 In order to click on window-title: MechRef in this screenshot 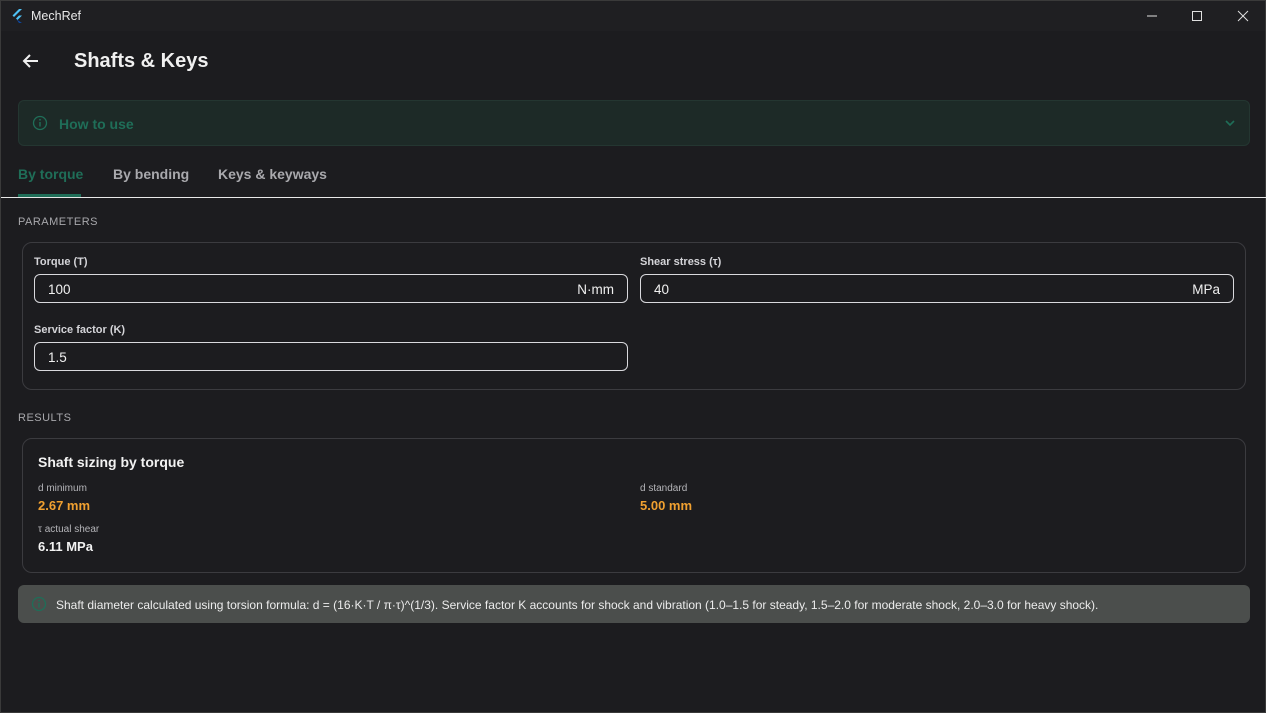, I will do `click(56, 16)`.